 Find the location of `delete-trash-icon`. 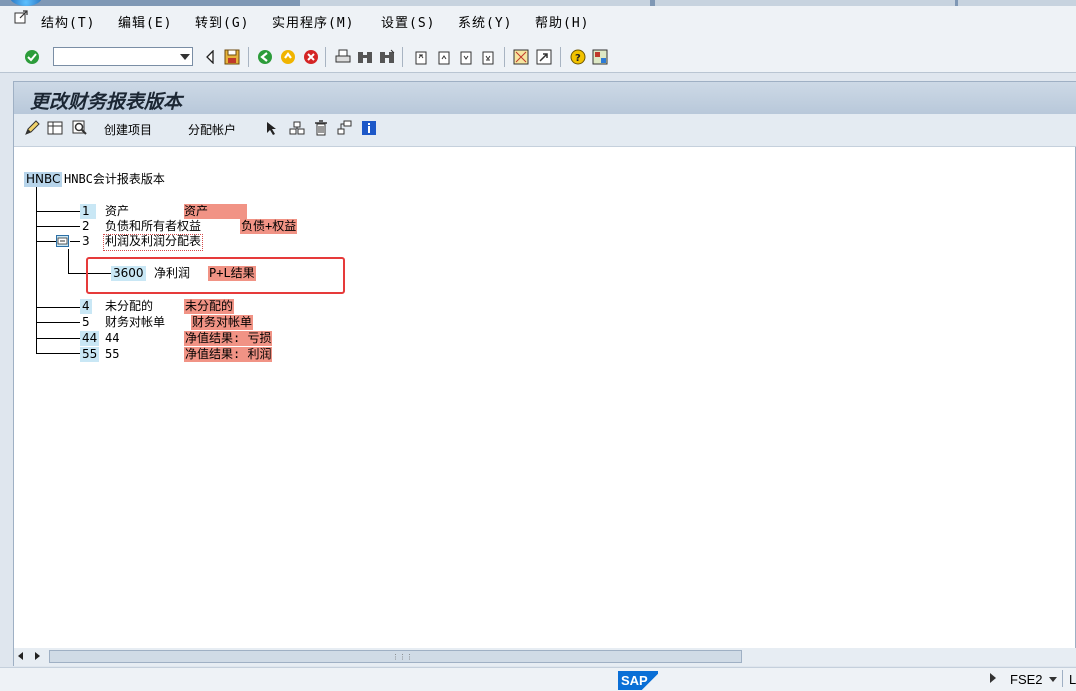

delete-trash-icon is located at coordinates (321, 128).